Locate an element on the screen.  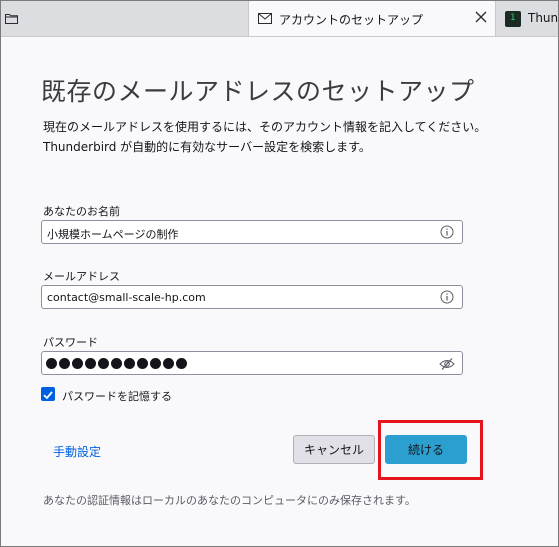
password-field is located at coordinates (252, 363).